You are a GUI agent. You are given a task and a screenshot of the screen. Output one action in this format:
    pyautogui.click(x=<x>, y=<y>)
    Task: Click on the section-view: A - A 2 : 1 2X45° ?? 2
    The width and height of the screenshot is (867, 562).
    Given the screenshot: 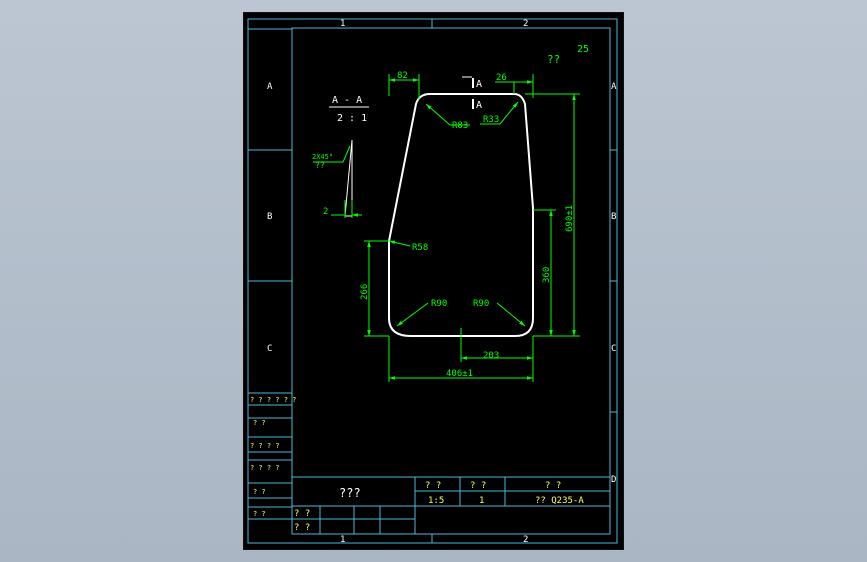 What is the action you would take?
    pyautogui.click(x=340, y=156)
    